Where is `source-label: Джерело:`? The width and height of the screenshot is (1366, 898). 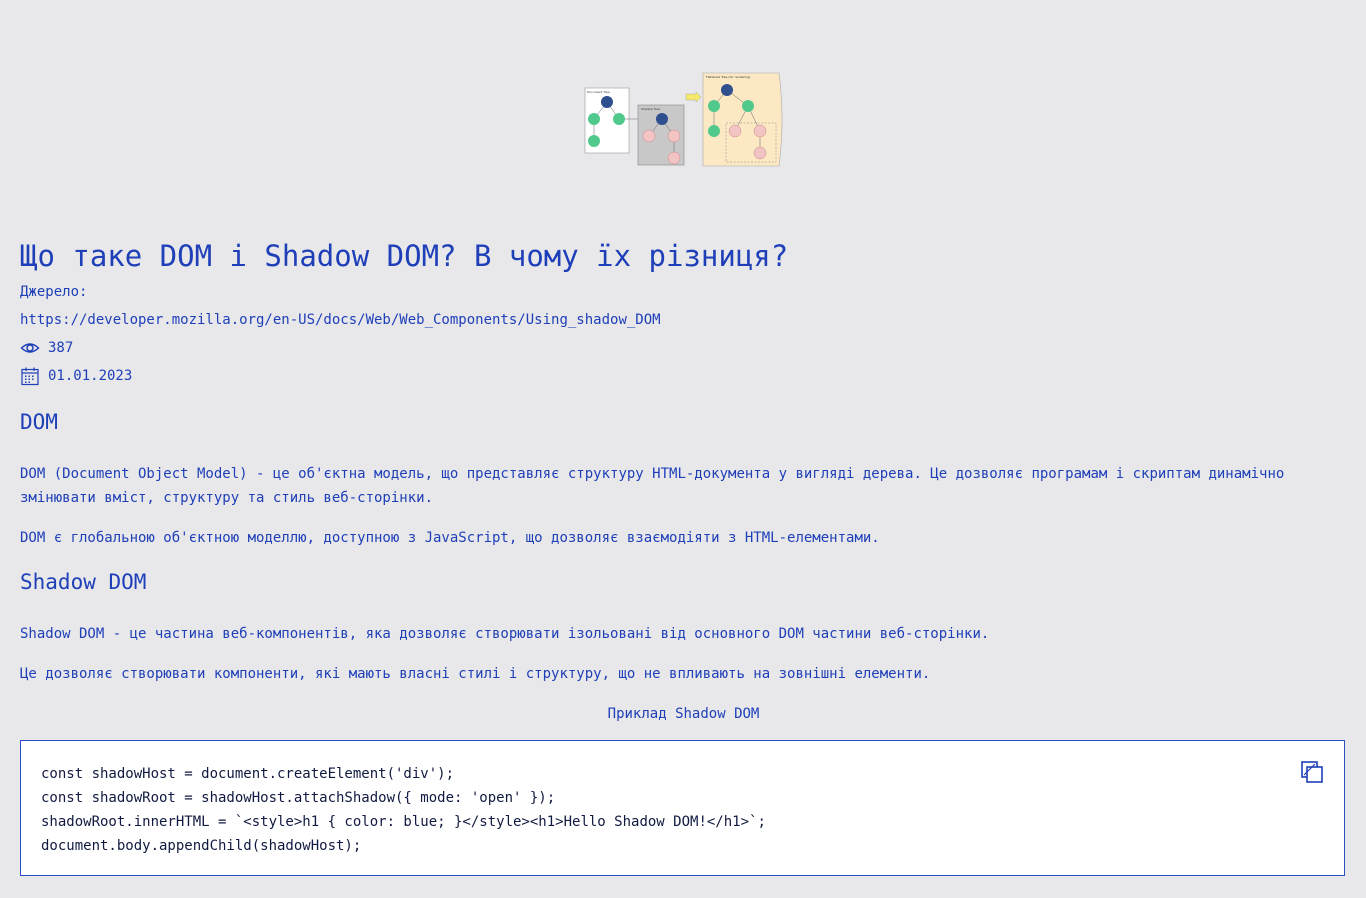 source-label: Джерело: is located at coordinates (54, 292).